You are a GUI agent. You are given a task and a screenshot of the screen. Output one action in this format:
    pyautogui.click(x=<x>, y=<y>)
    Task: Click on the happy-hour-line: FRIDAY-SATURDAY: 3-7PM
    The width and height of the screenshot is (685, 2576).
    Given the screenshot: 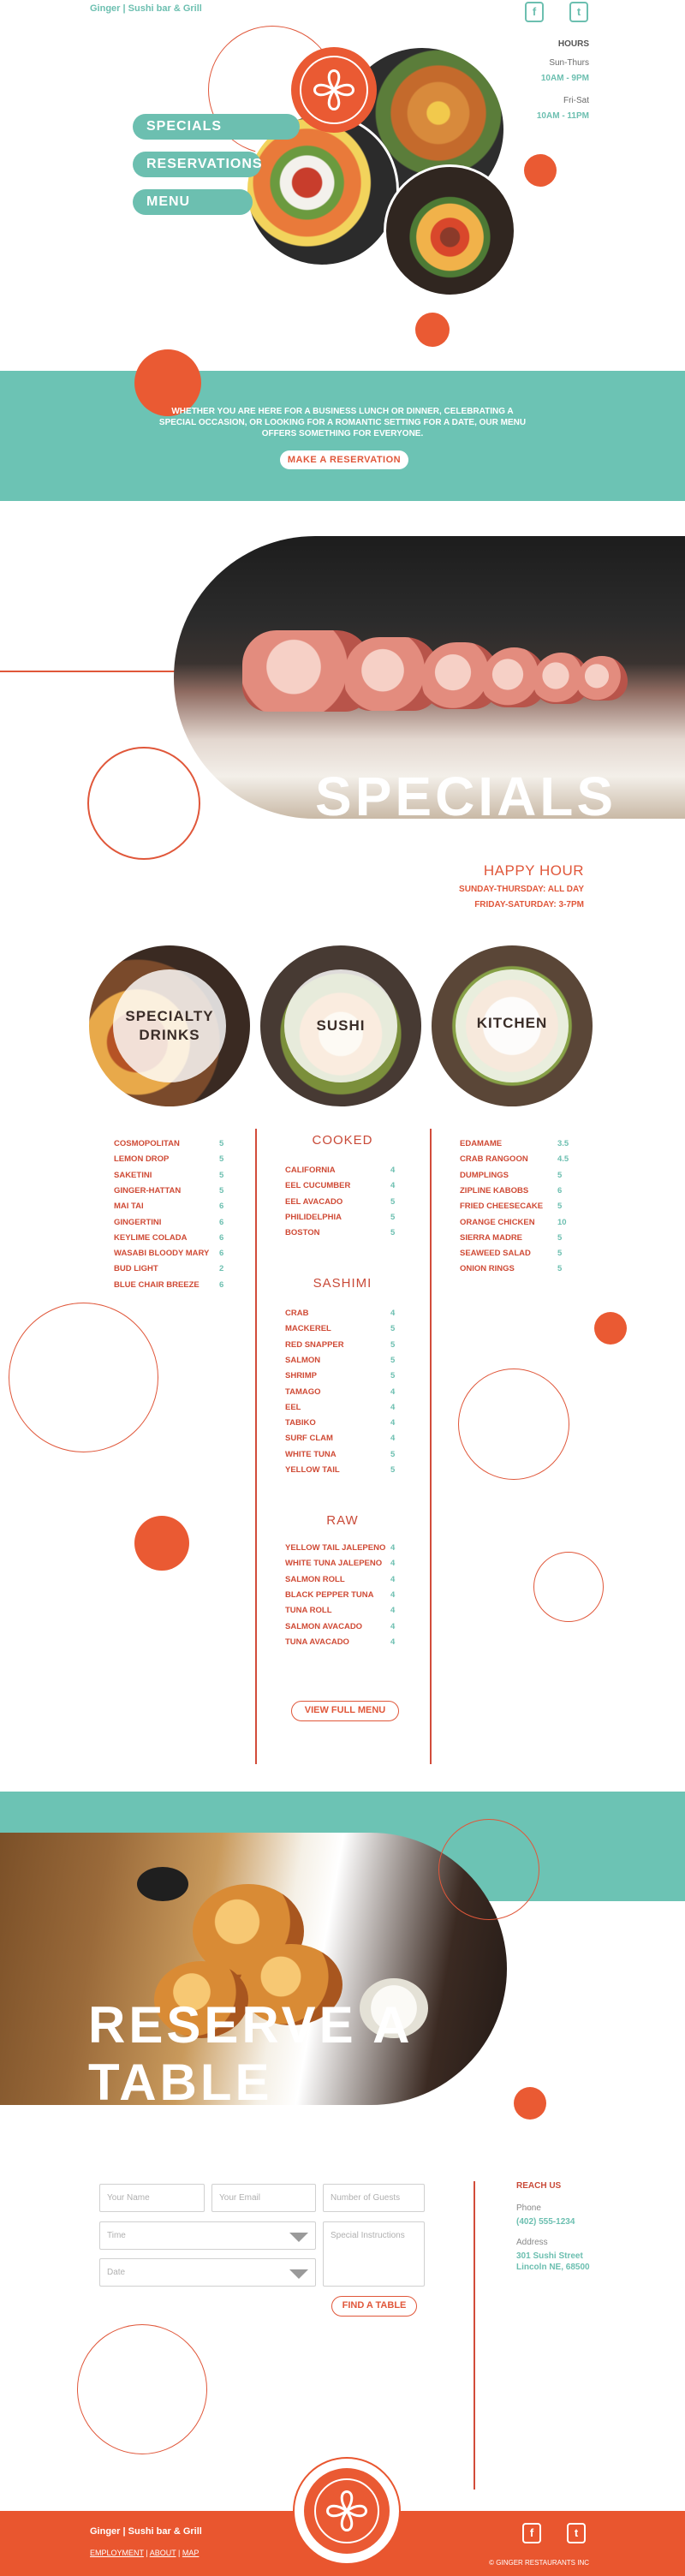 What is the action you would take?
    pyautogui.click(x=529, y=904)
    